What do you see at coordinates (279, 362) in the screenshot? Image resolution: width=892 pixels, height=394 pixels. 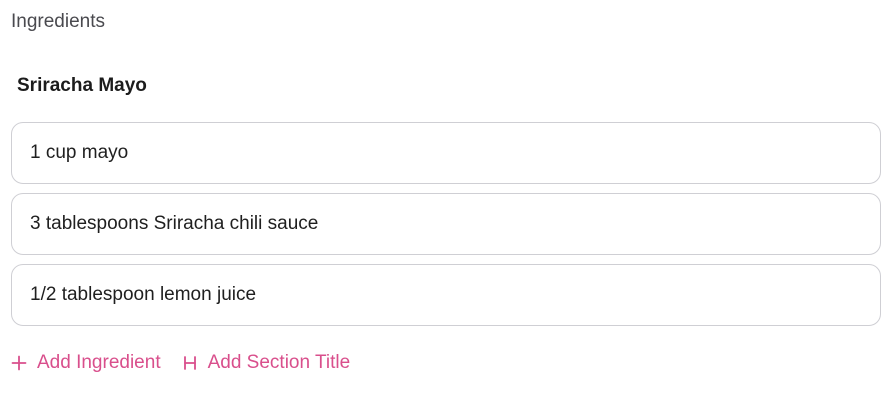 I see `add-section-title-label: Add Section Title` at bounding box center [279, 362].